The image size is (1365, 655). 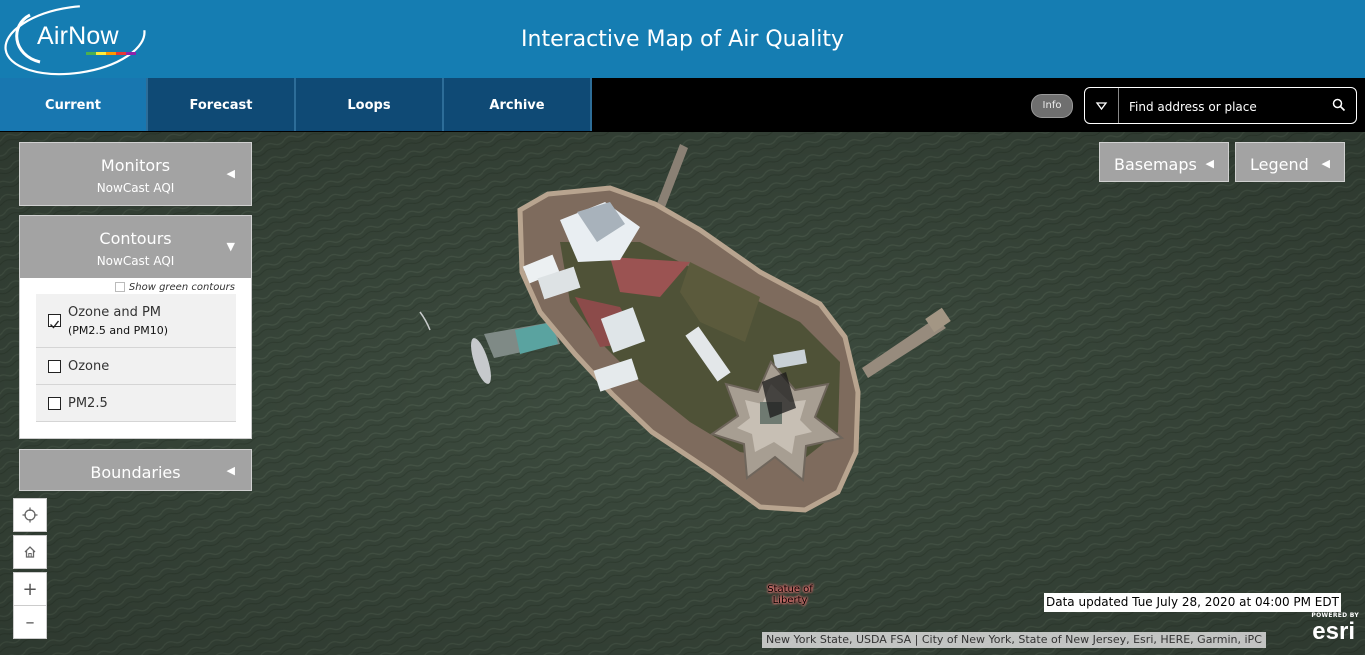 What do you see at coordinates (135, 261) in the screenshot?
I see `contours-subtitle: NowCast AQI` at bounding box center [135, 261].